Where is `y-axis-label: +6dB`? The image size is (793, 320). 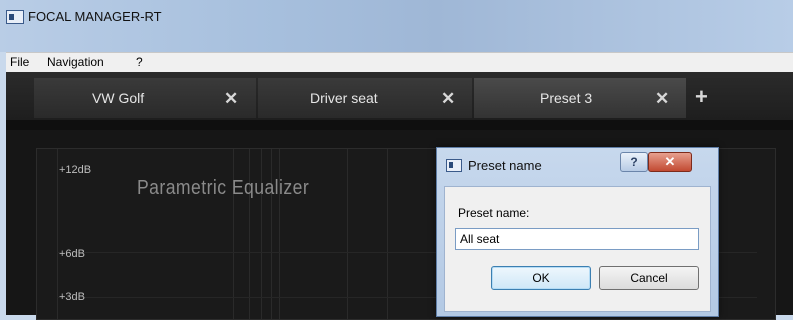 y-axis-label: +6dB is located at coordinates (72, 254).